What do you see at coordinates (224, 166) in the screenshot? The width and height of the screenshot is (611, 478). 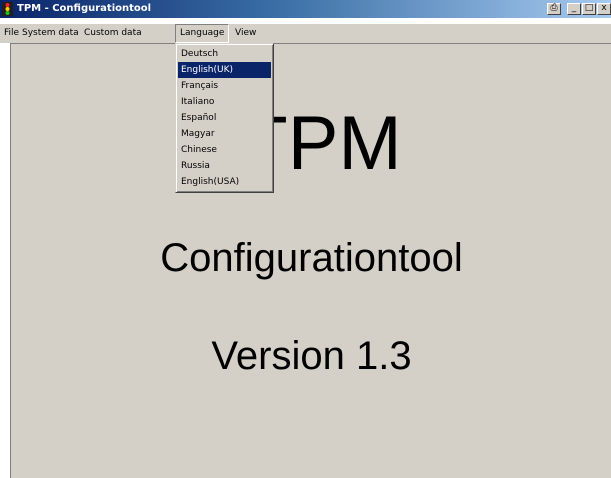 I see `language-option-russia: Russia` at bounding box center [224, 166].